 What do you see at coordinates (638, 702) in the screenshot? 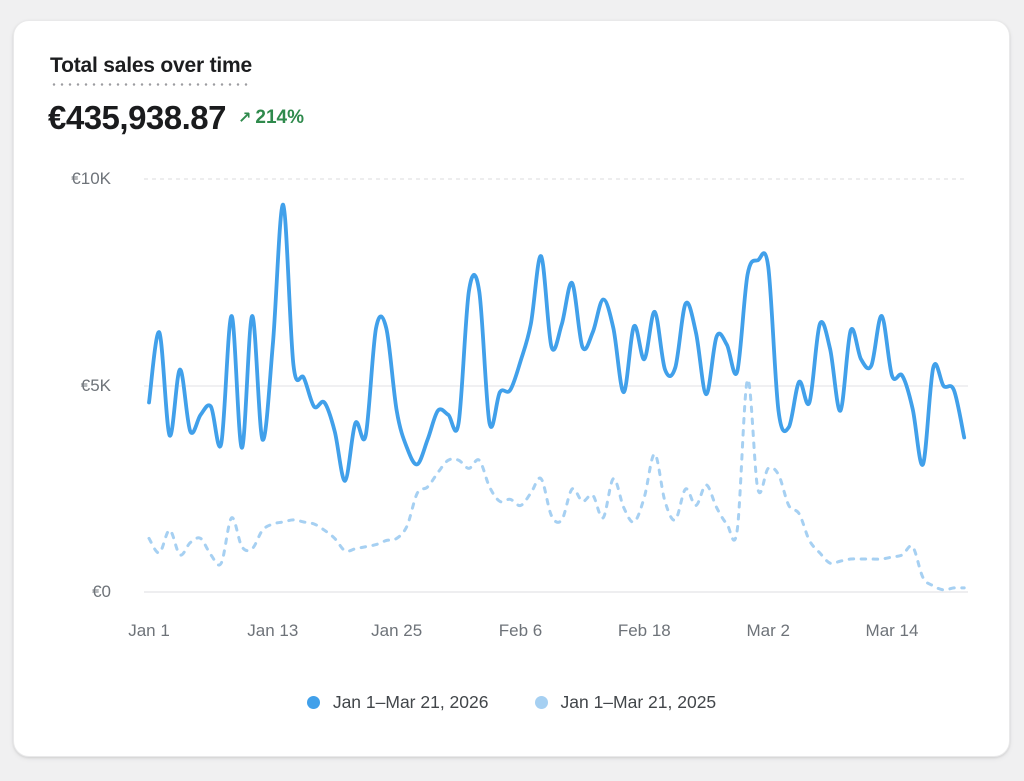
I see `legend-label-2025: Jan 1–Mar 21, 2025` at bounding box center [638, 702].